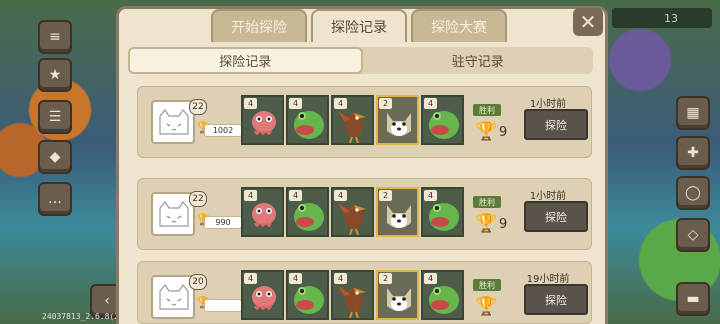 This screenshot has height=324, width=720. I want to click on gift-icon: ▦, so click(693, 113).